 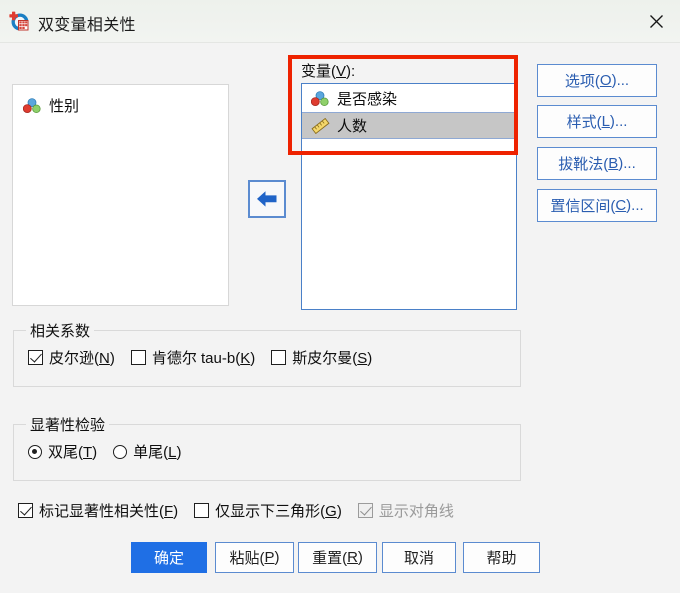 I want to click on target-variable-list: 是否感染 人数, so click(x=409, y=196).